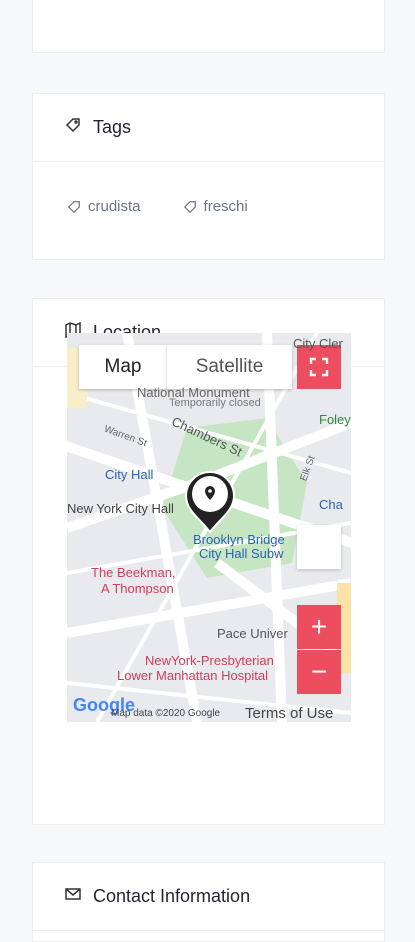 The width and height of the screenshot is (415, 942). I want to click on tags-list: crudista freschi, so click(208, 206).